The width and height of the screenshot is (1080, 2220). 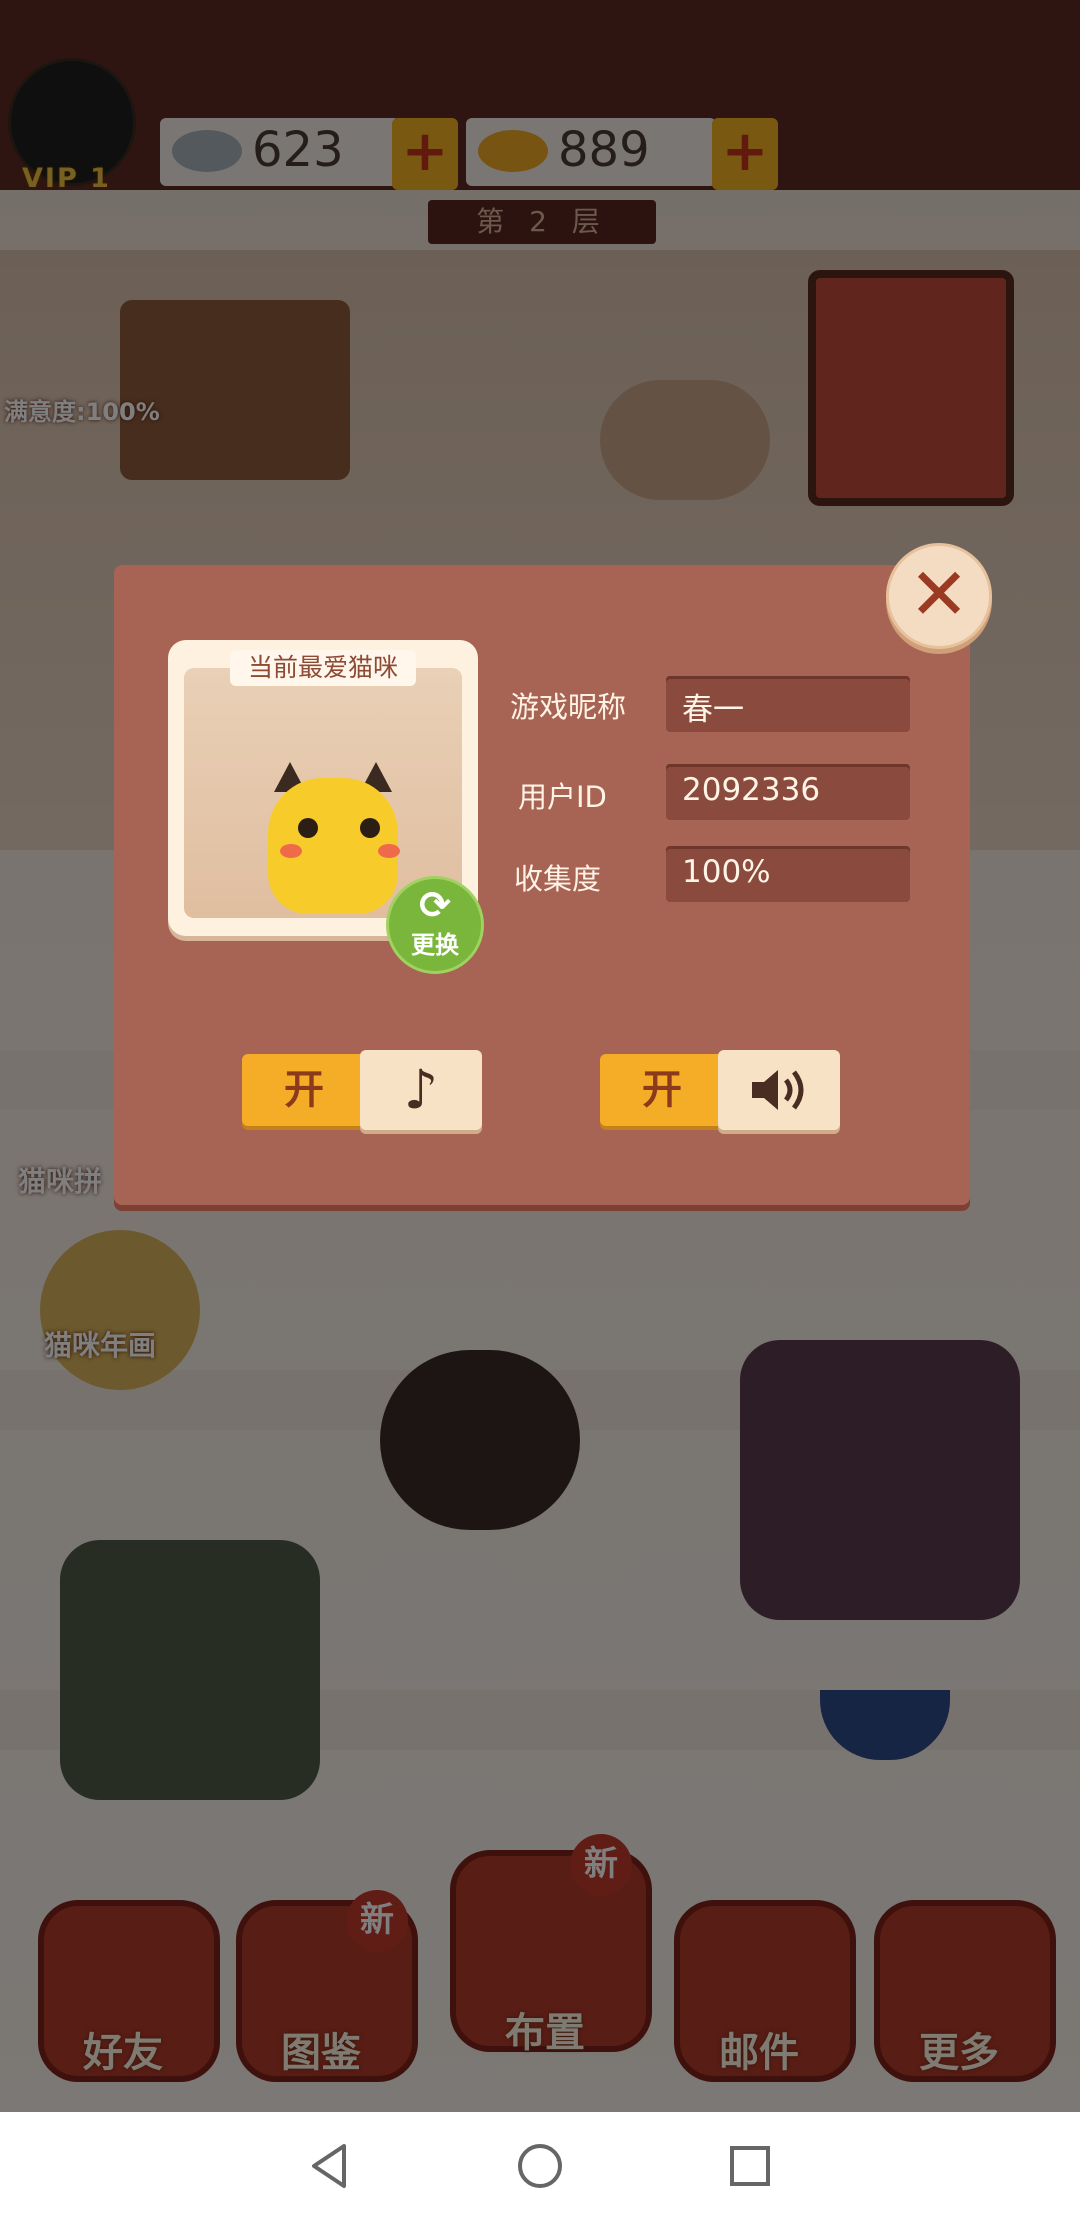 I want to click on collection-label: 收集度, so click(x=558, y=879).